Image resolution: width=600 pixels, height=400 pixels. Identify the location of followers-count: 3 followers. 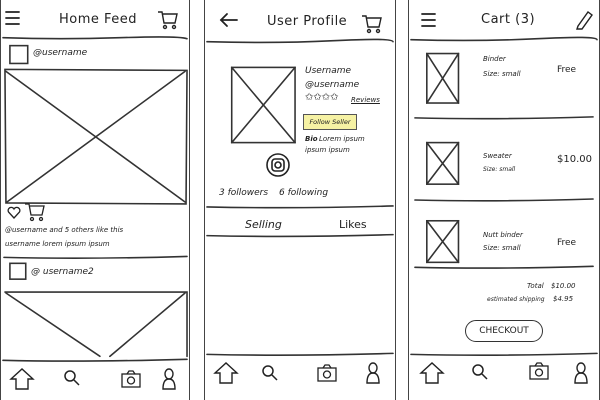
(243, 193).